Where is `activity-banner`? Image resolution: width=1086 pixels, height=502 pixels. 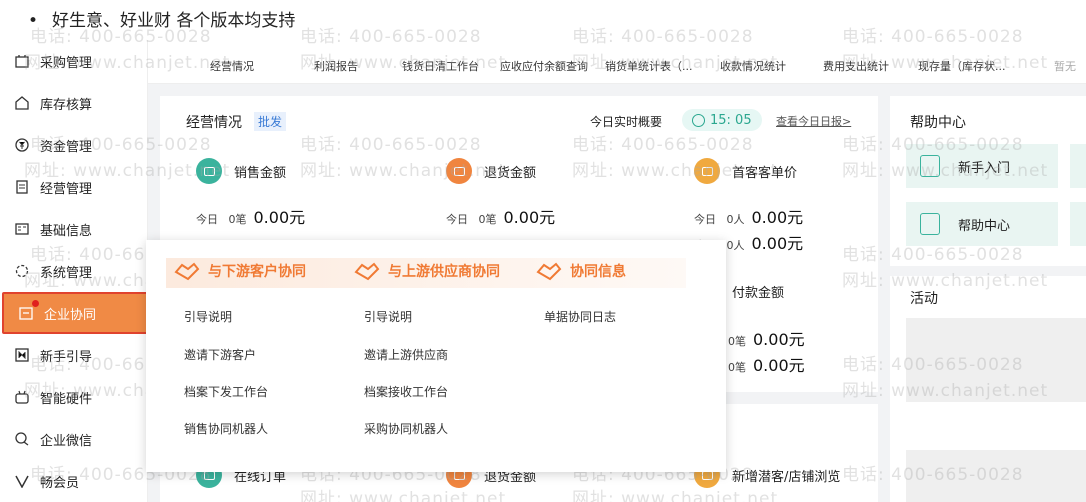
activity-banner is located at coordinates (996, 360).